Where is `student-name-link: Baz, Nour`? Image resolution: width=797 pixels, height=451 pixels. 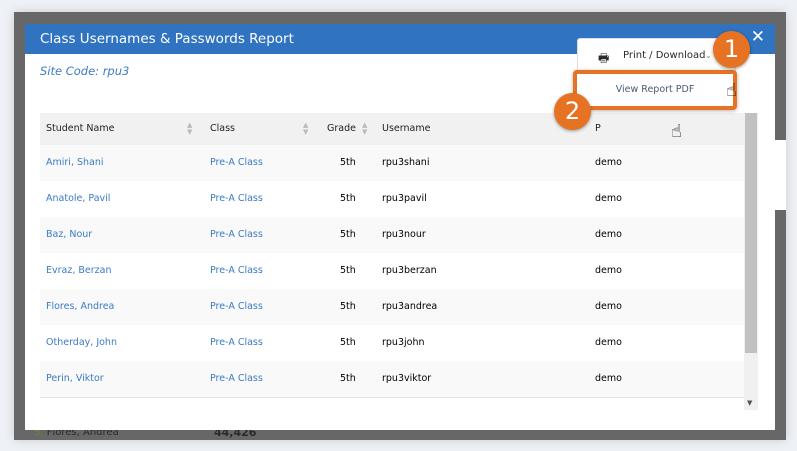
student-name-link: Baz, Nour is located at coordinates (69, 235).